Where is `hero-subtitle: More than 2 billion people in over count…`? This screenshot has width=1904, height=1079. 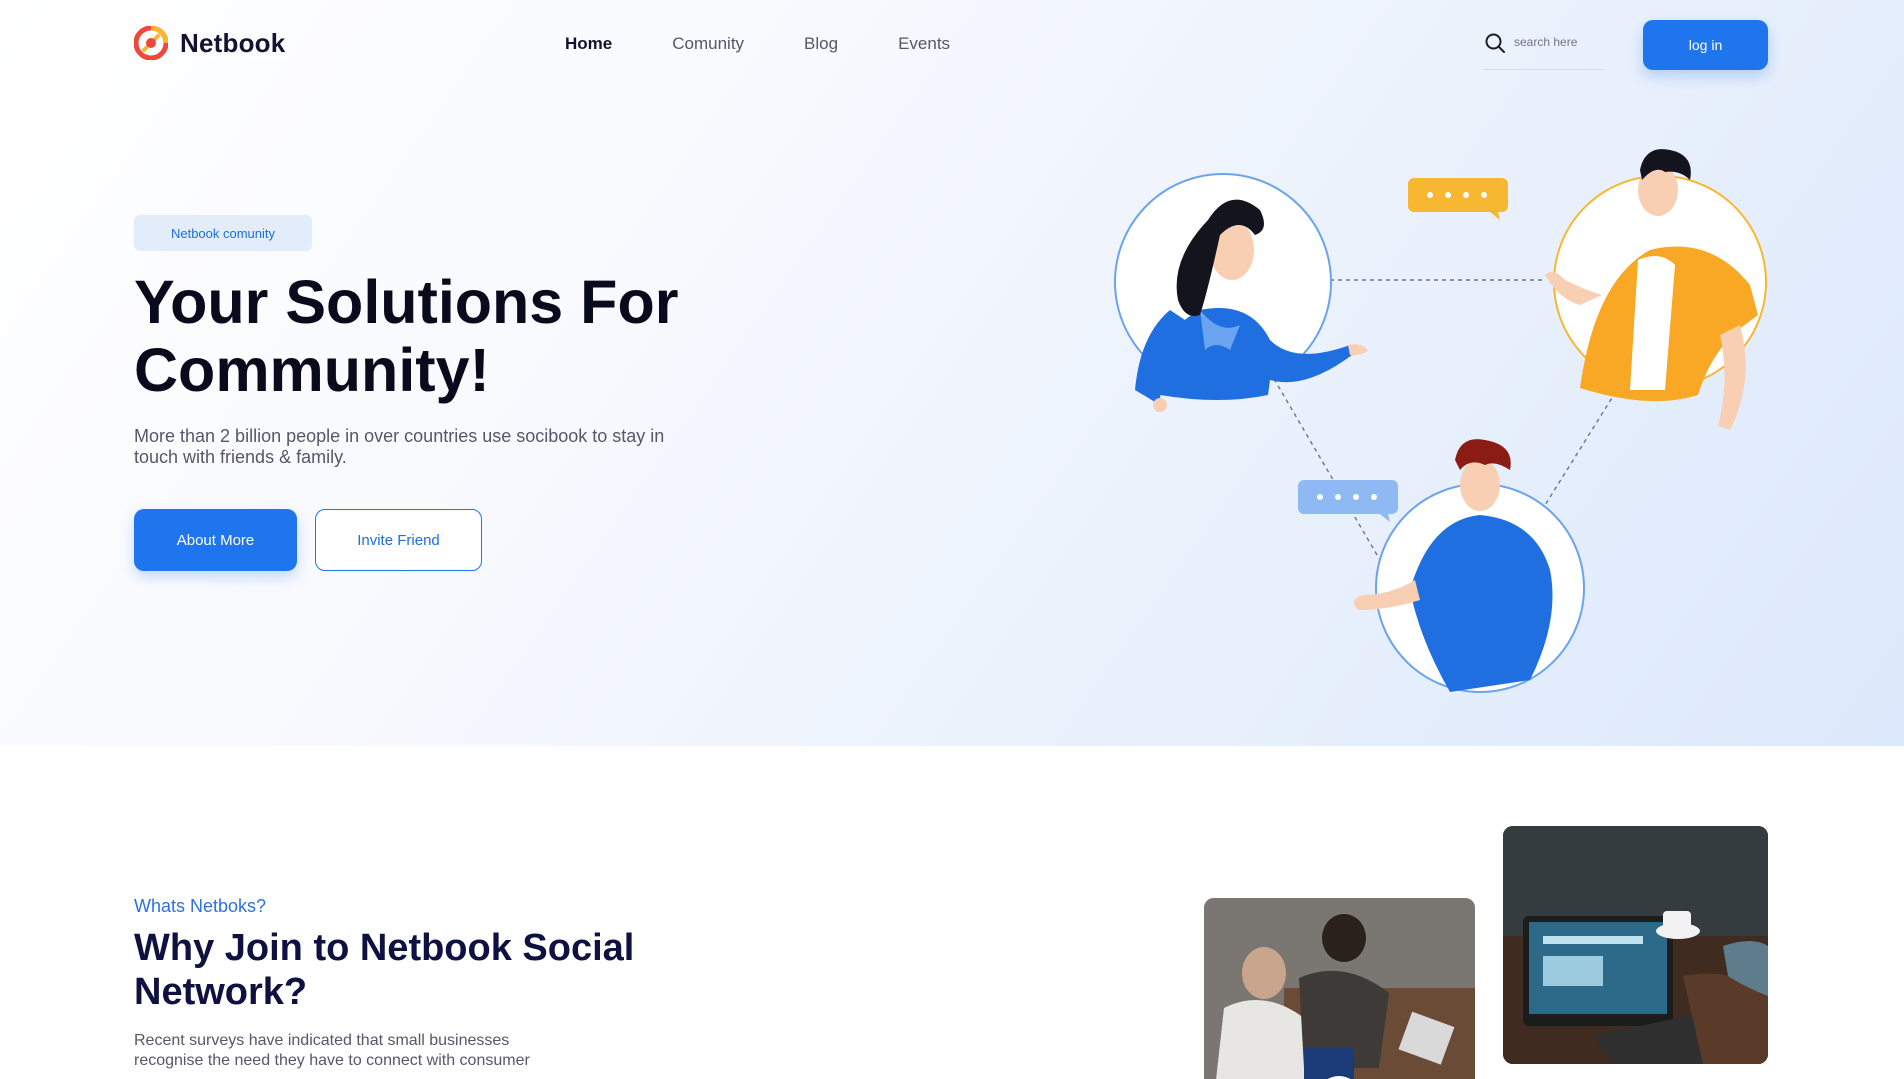
hero-subtitle: More than 2 billion people in over count… is located at coordinates (399, 446).